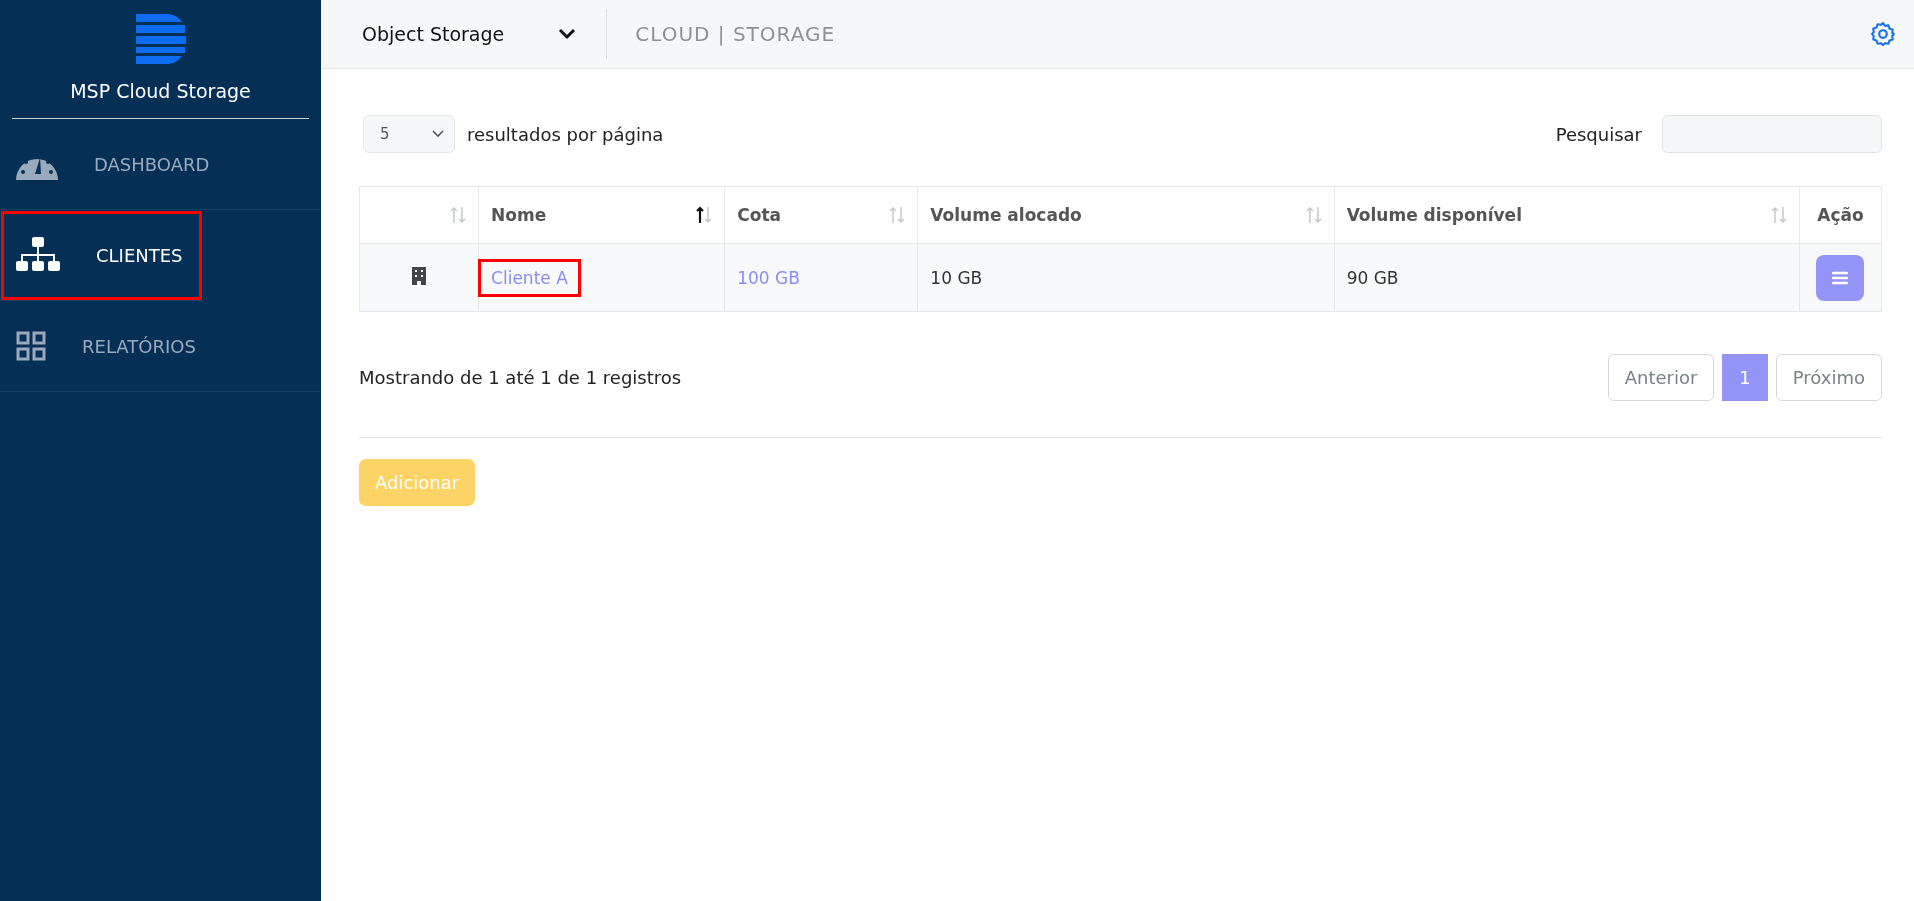  I want to click on page-size-select: 5, so click(409, 134).